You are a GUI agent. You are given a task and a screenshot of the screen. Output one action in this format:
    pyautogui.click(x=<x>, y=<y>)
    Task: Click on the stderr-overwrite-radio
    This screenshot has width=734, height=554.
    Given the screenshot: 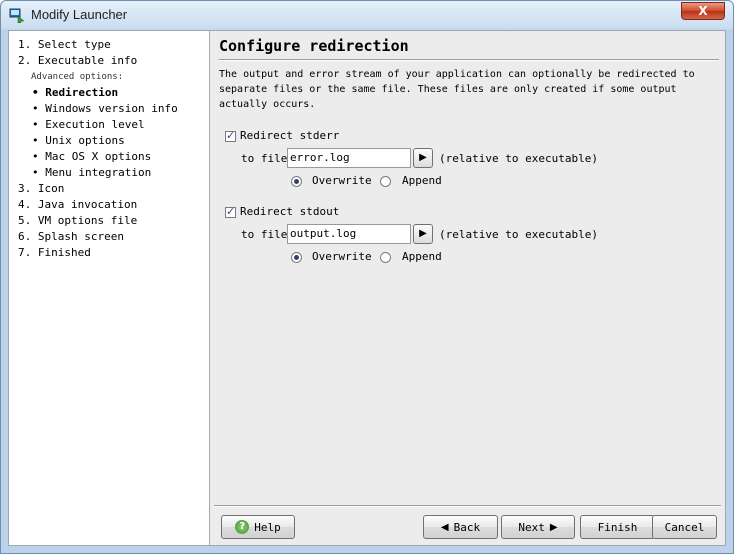 What is the action you would take?
    pyautogui.click(x=296, y=181)
    